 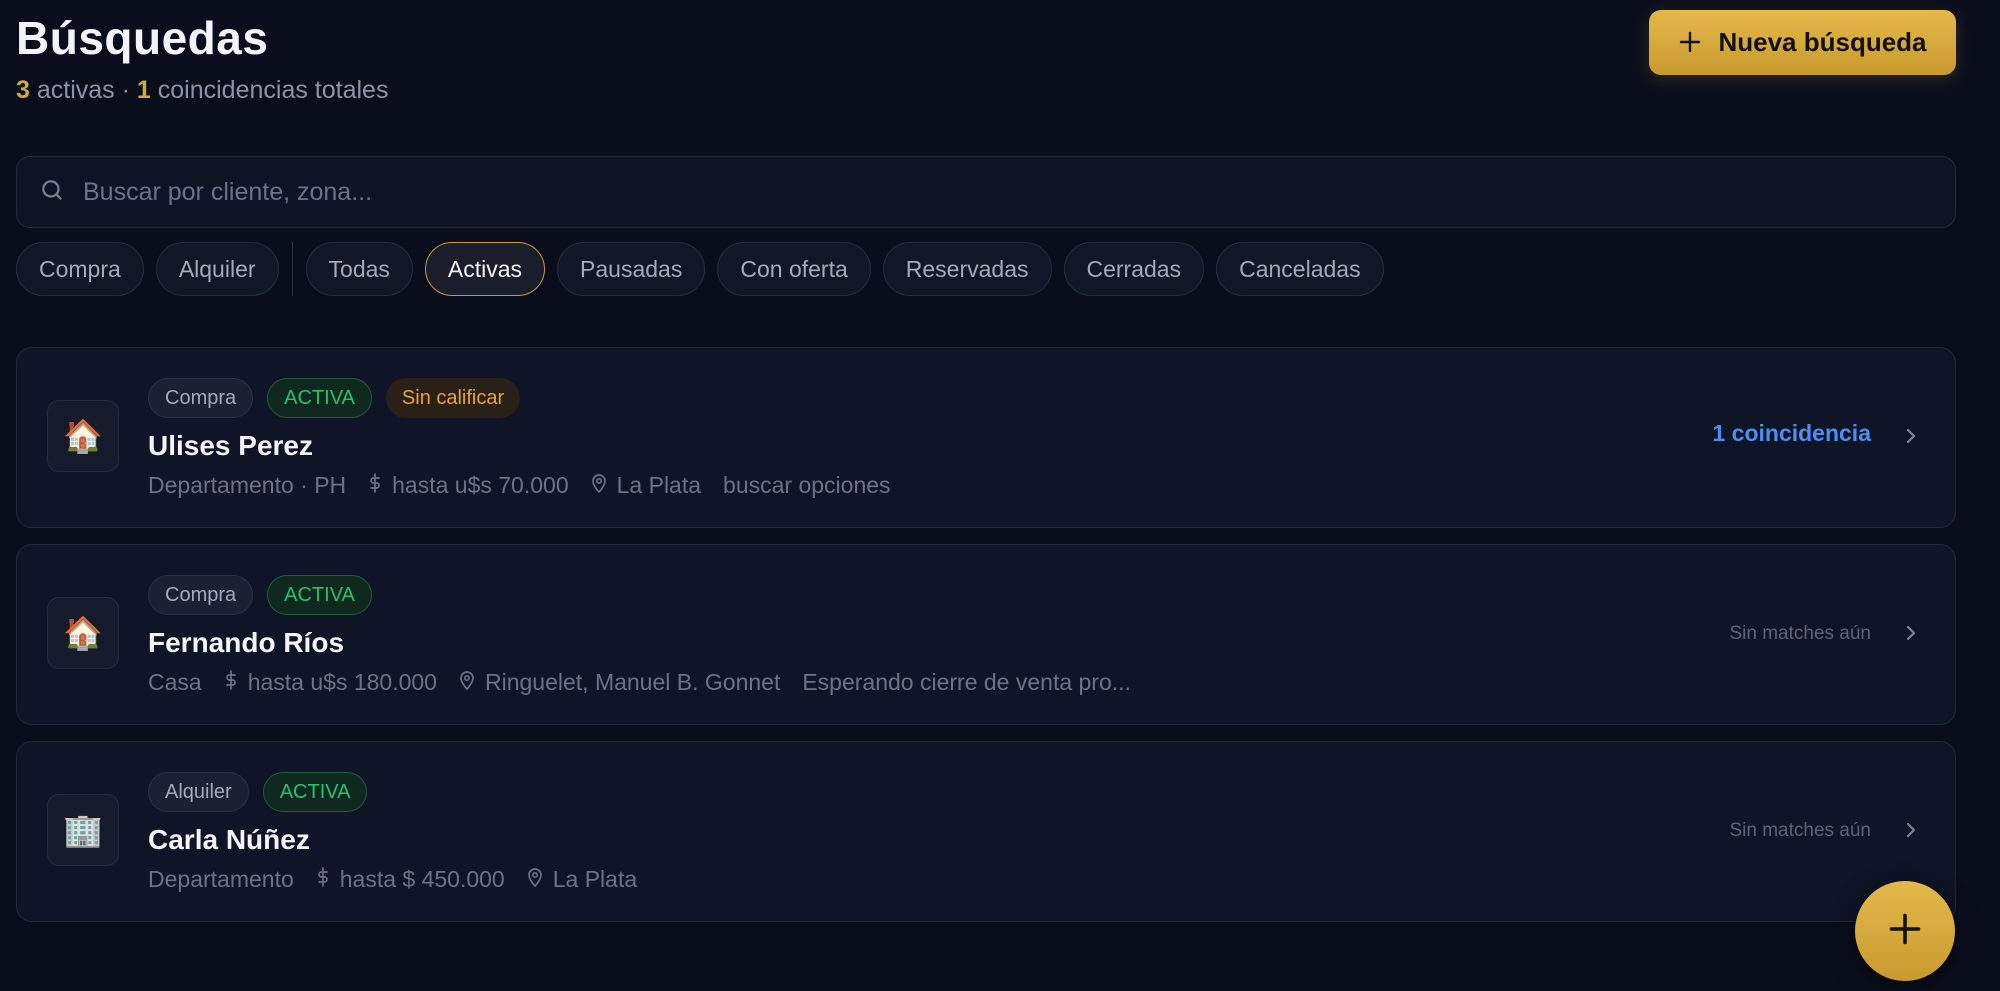 What do you see at coordinates (1791, 433) in the screenshot?
I see `match-link: 1 coincidencia` at bounding box center [1791, 433].